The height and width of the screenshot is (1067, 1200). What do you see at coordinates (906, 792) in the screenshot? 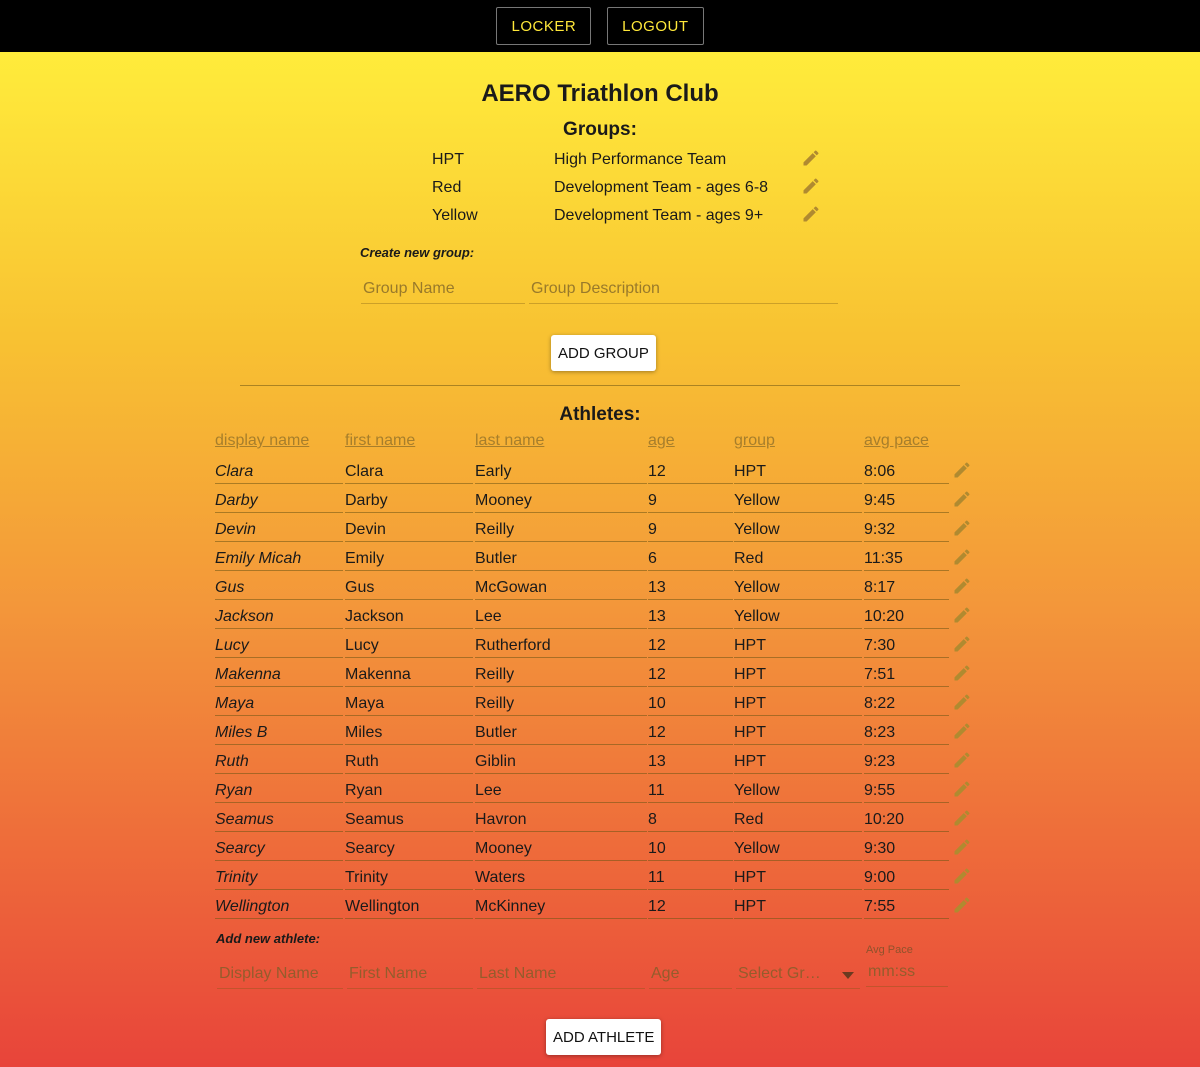
I see `athlete-avg-pace: 9:55` at bounding box center [906, 792].